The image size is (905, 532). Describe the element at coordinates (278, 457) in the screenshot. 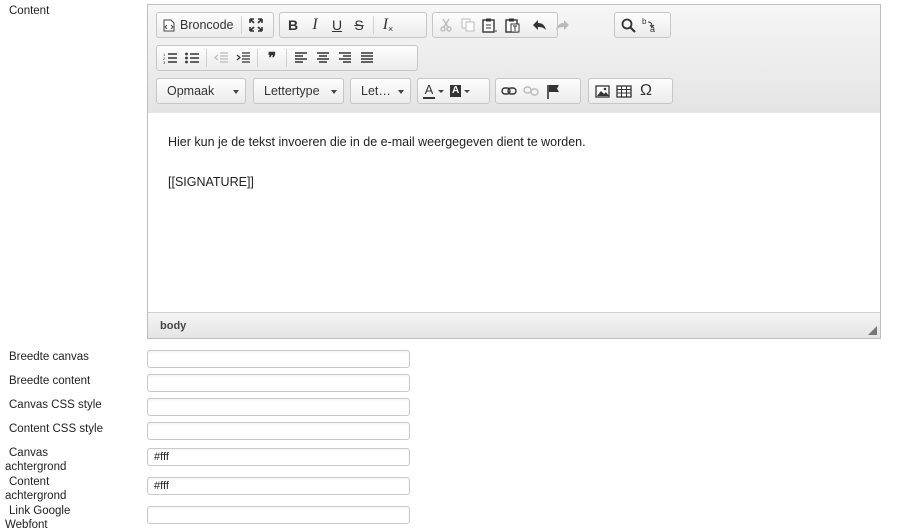

I see `canvas-achtergrond-input: #fff` at that location.